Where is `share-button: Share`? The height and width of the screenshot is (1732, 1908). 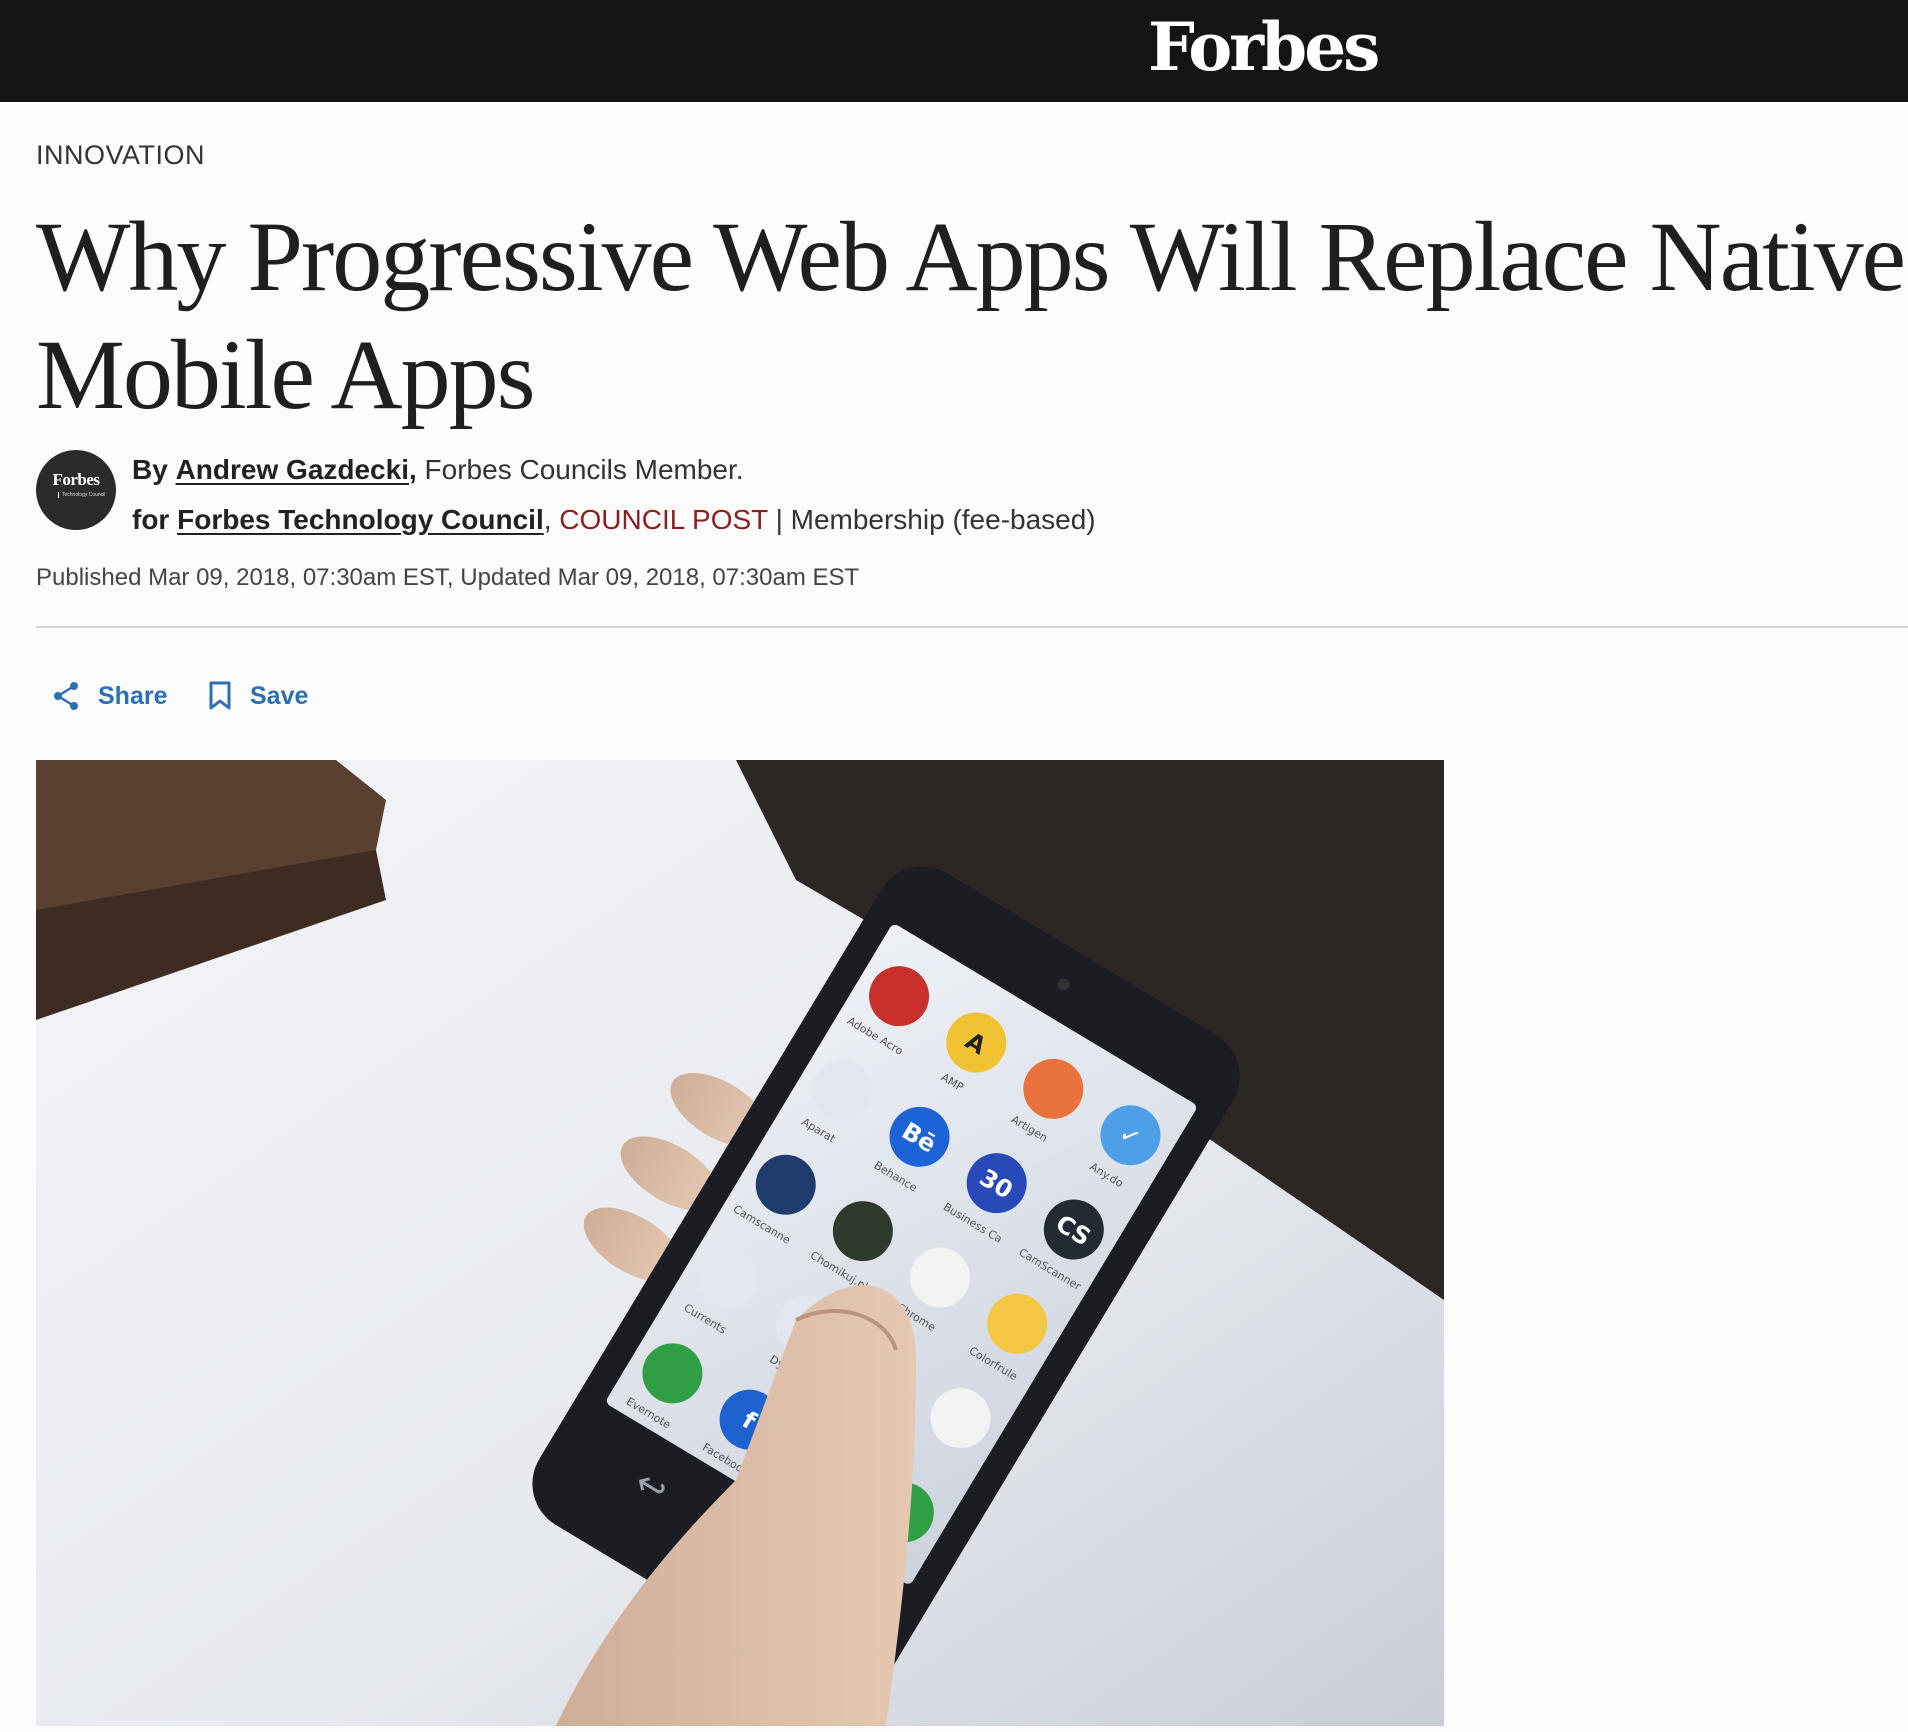 share-button: Share is located at coordinates (109, 696).